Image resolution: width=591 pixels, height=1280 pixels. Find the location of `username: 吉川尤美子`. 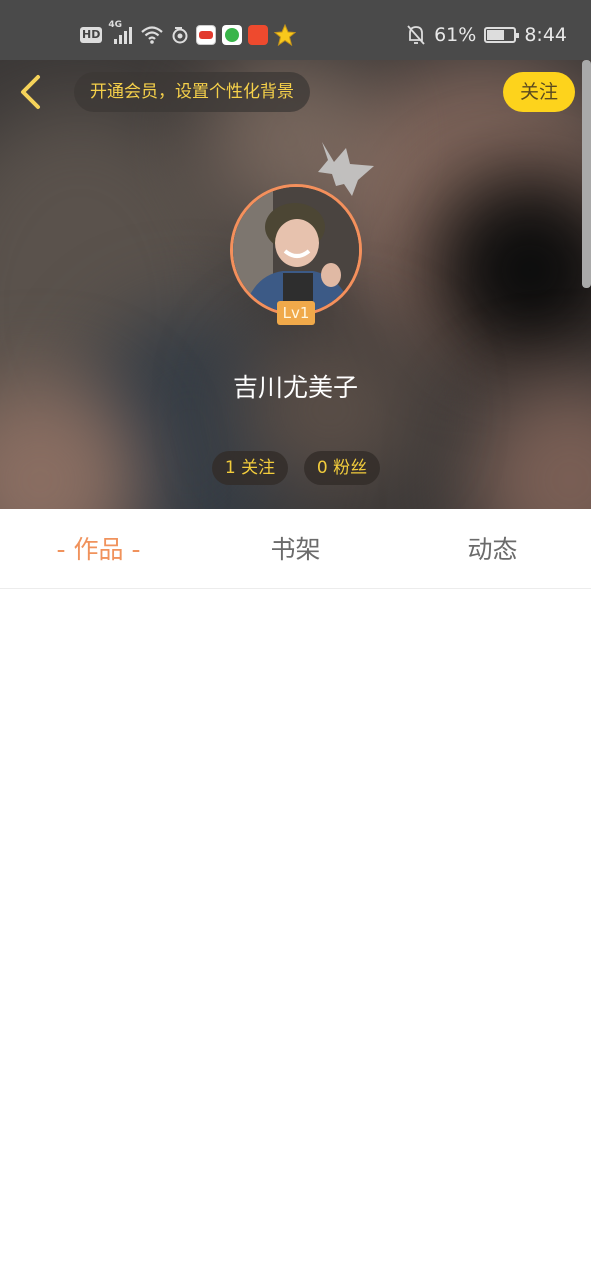

username: 吉川尤美子 is located at coordinates (295, 387).